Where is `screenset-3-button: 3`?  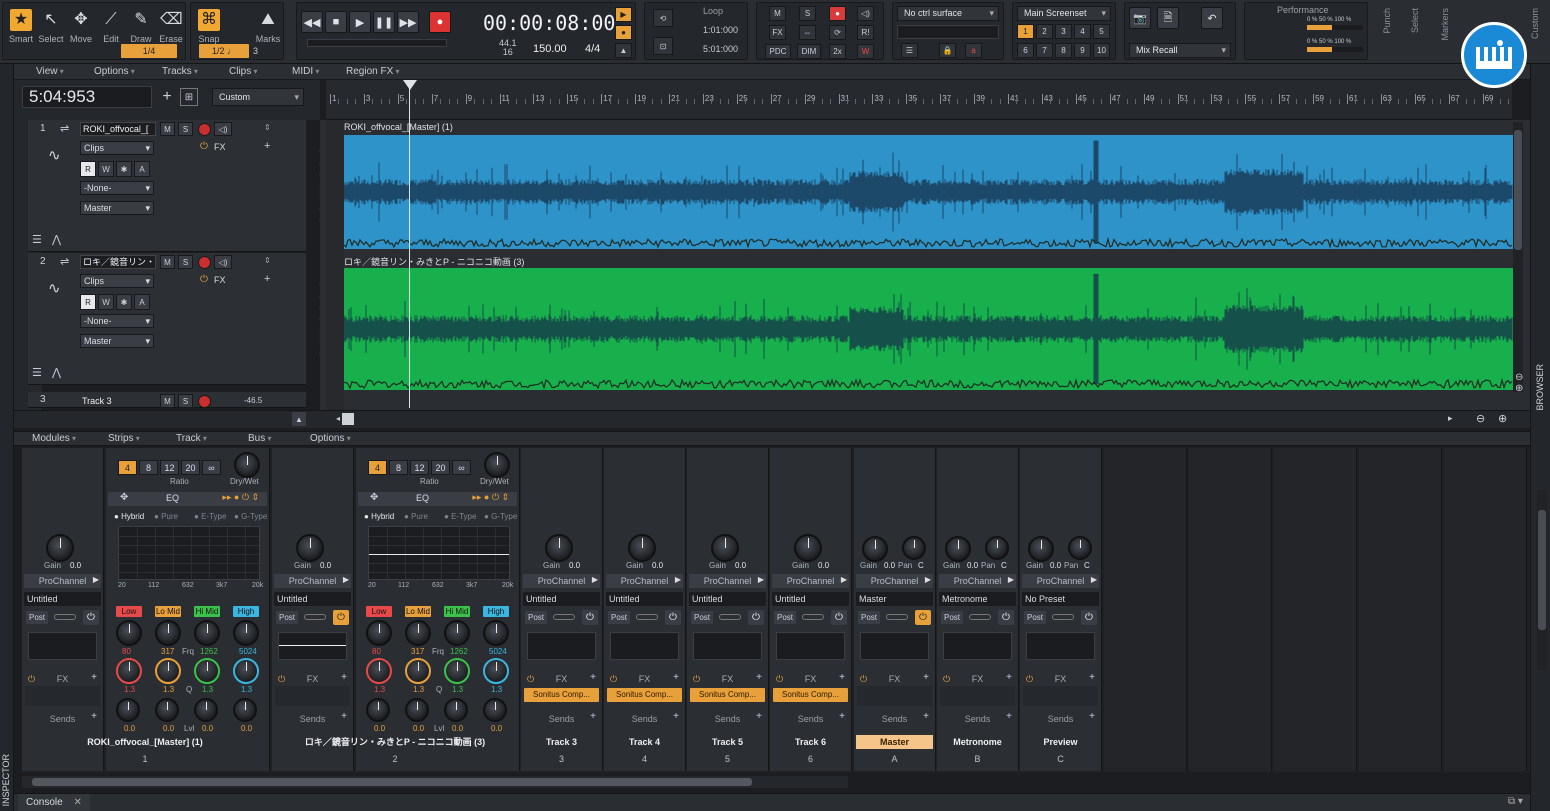
screenset-3-button: 3 is located at coordinates (1063, 31).